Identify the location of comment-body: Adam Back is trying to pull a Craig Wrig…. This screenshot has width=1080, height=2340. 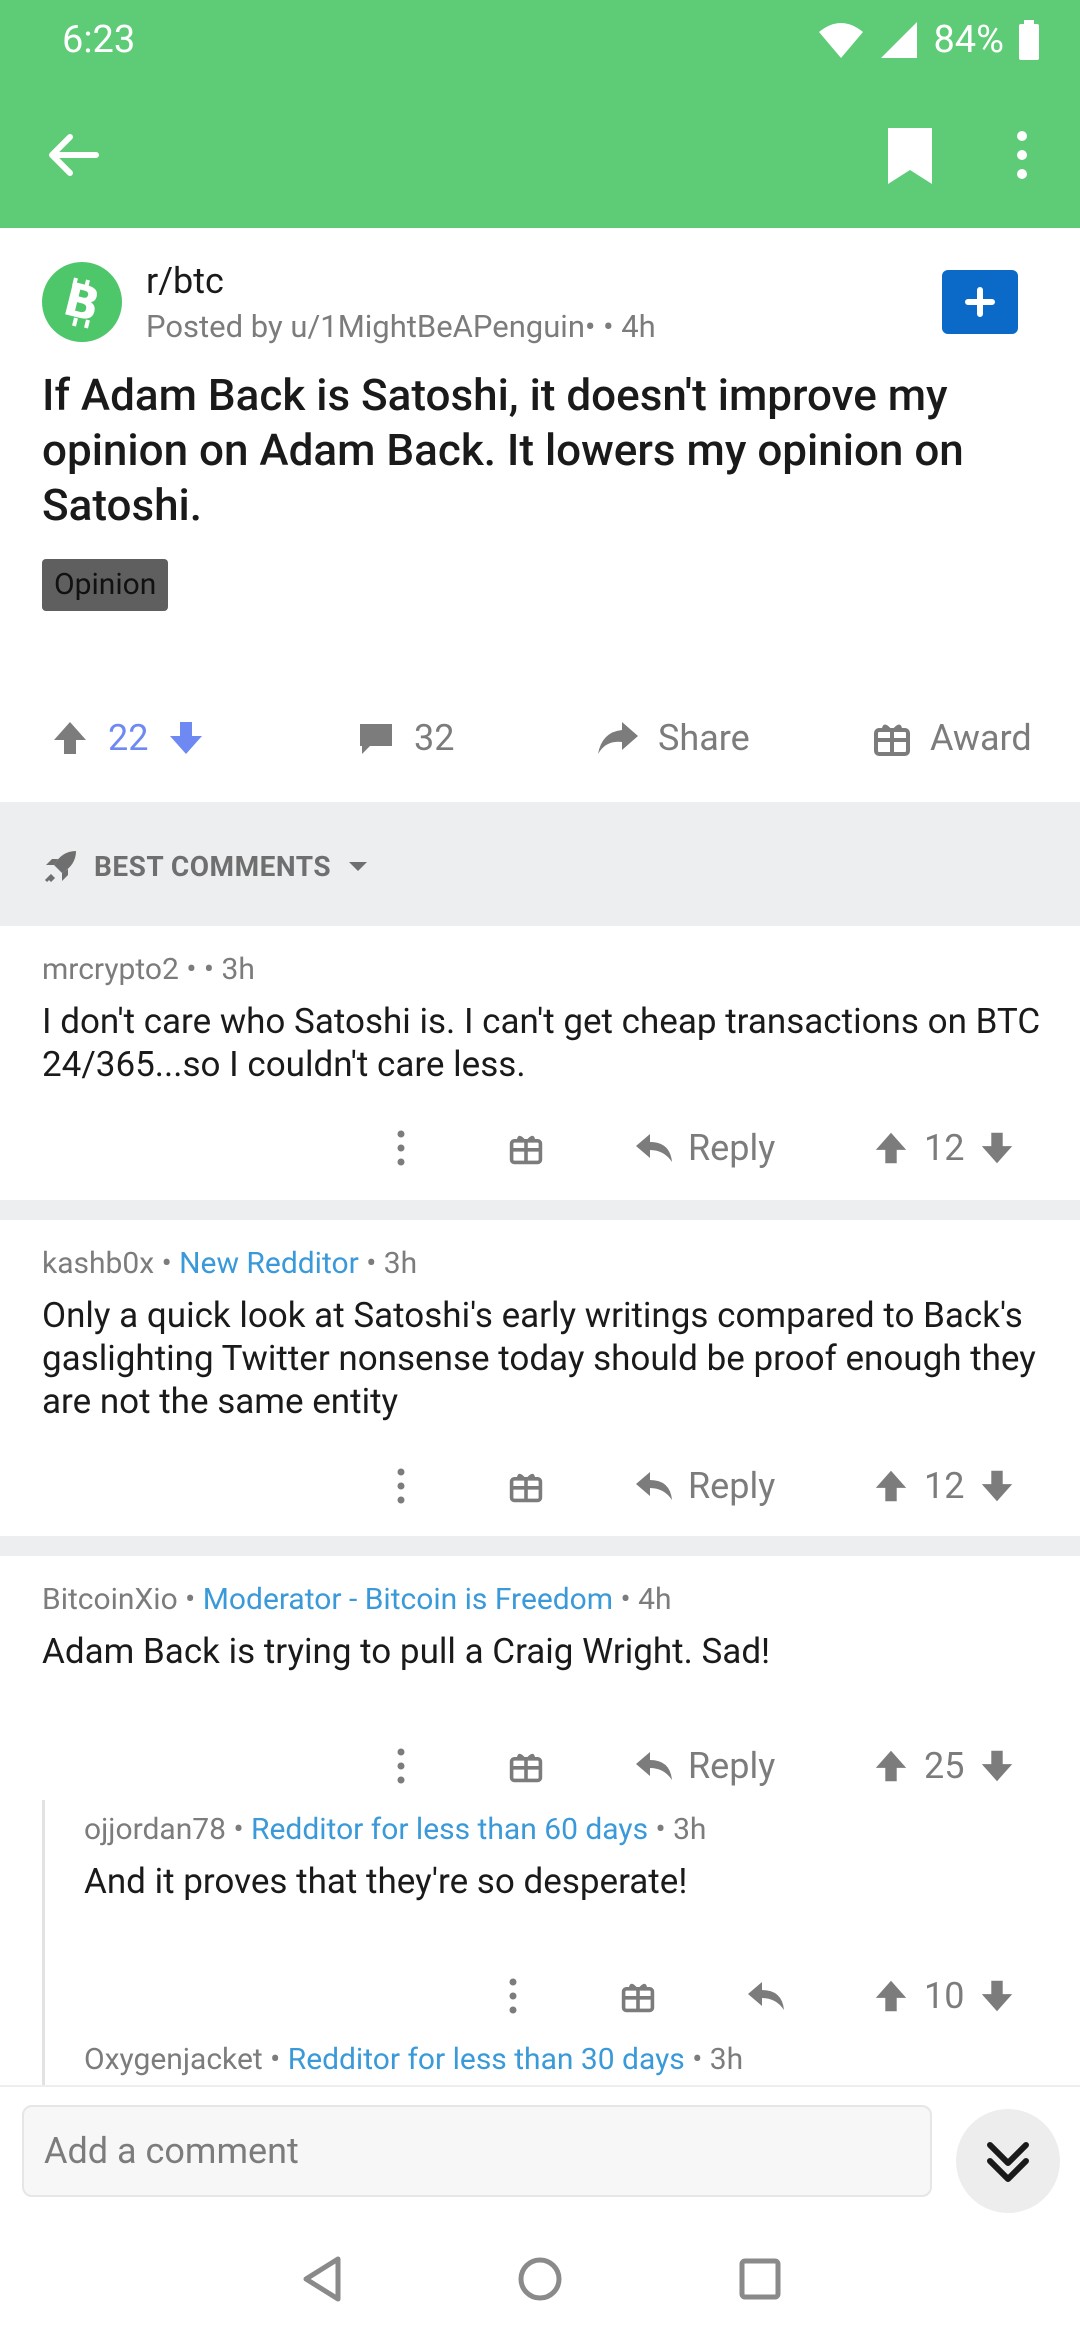
(406, 1651).